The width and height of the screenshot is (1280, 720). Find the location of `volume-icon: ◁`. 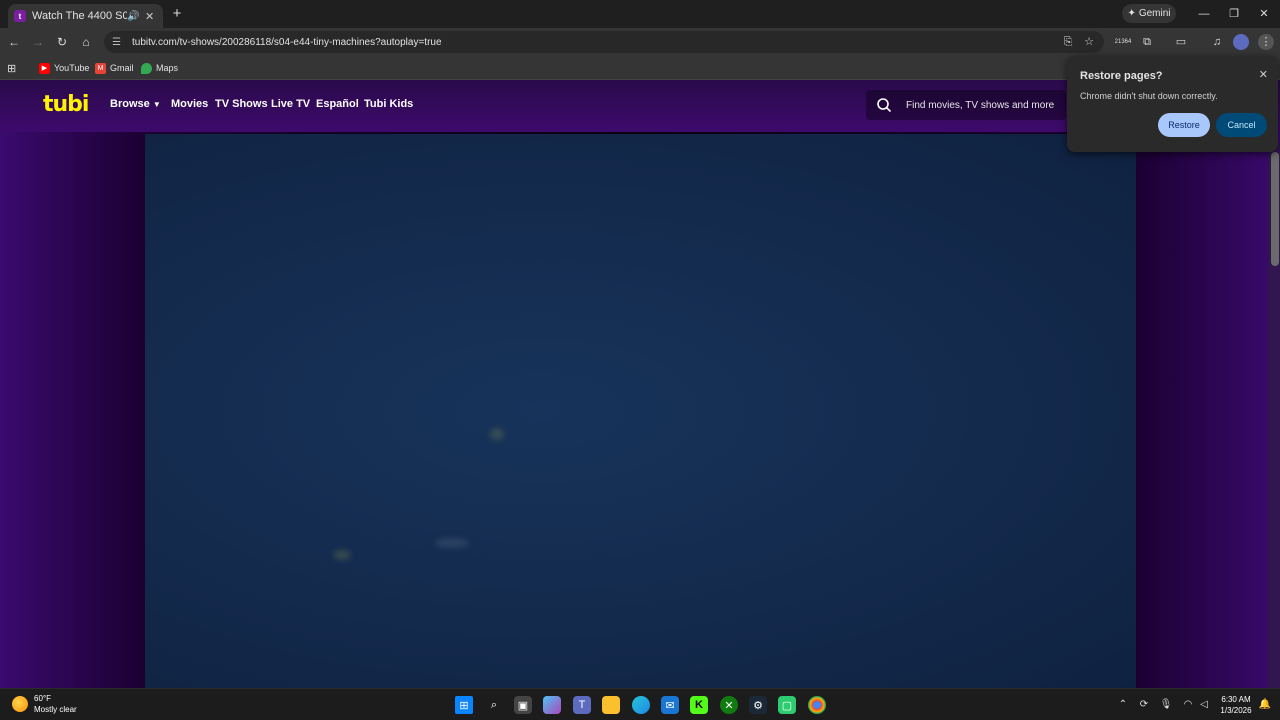

volume-icon: ◁ is located at coordinates (1204, 705).